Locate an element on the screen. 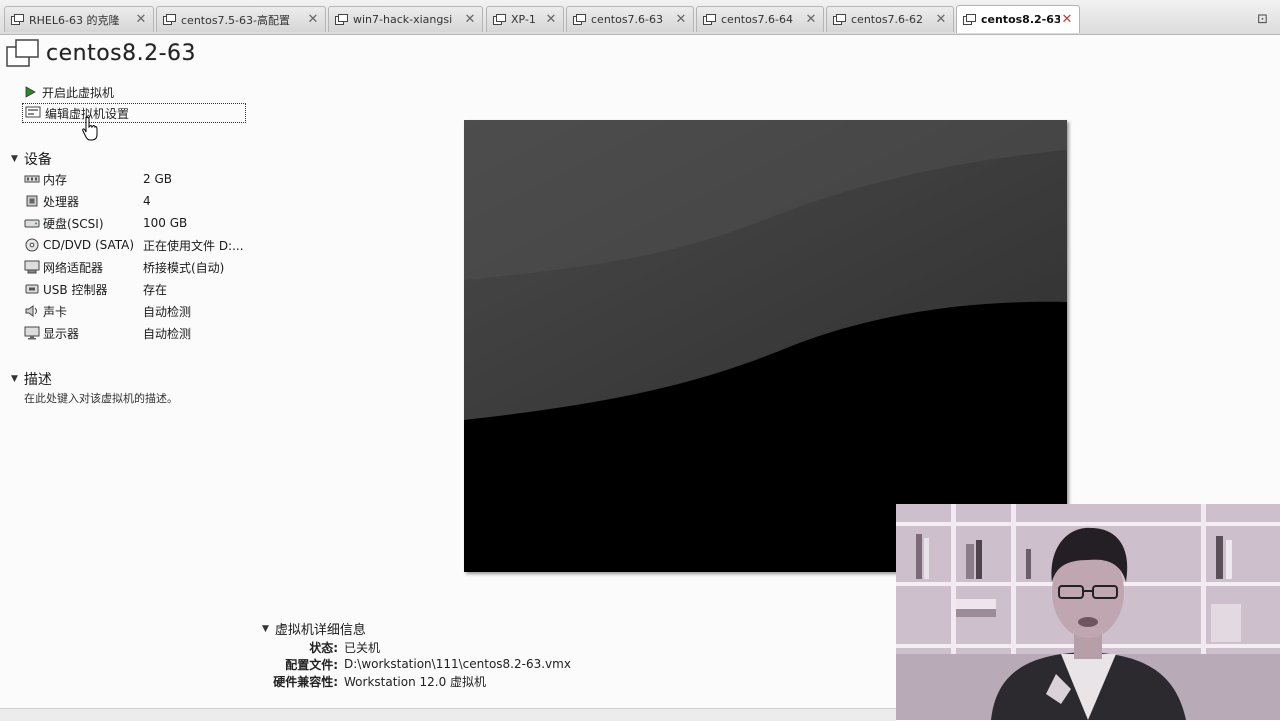 Image resolution: width=1280 pixels, height=721 pixels. tab-rhel6-63-clone: RHEL6-63 的克隆 ✕ is located at coordinates (79, 19).